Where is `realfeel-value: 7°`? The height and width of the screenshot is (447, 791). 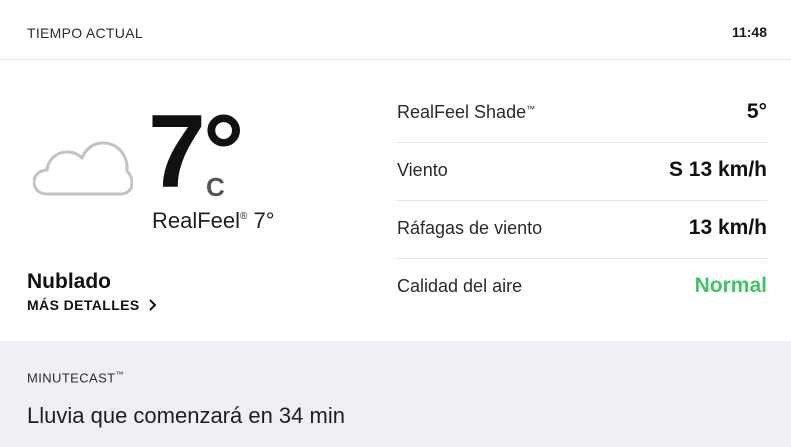
realfeel-value: 7° is located at coordinates (264, 220).